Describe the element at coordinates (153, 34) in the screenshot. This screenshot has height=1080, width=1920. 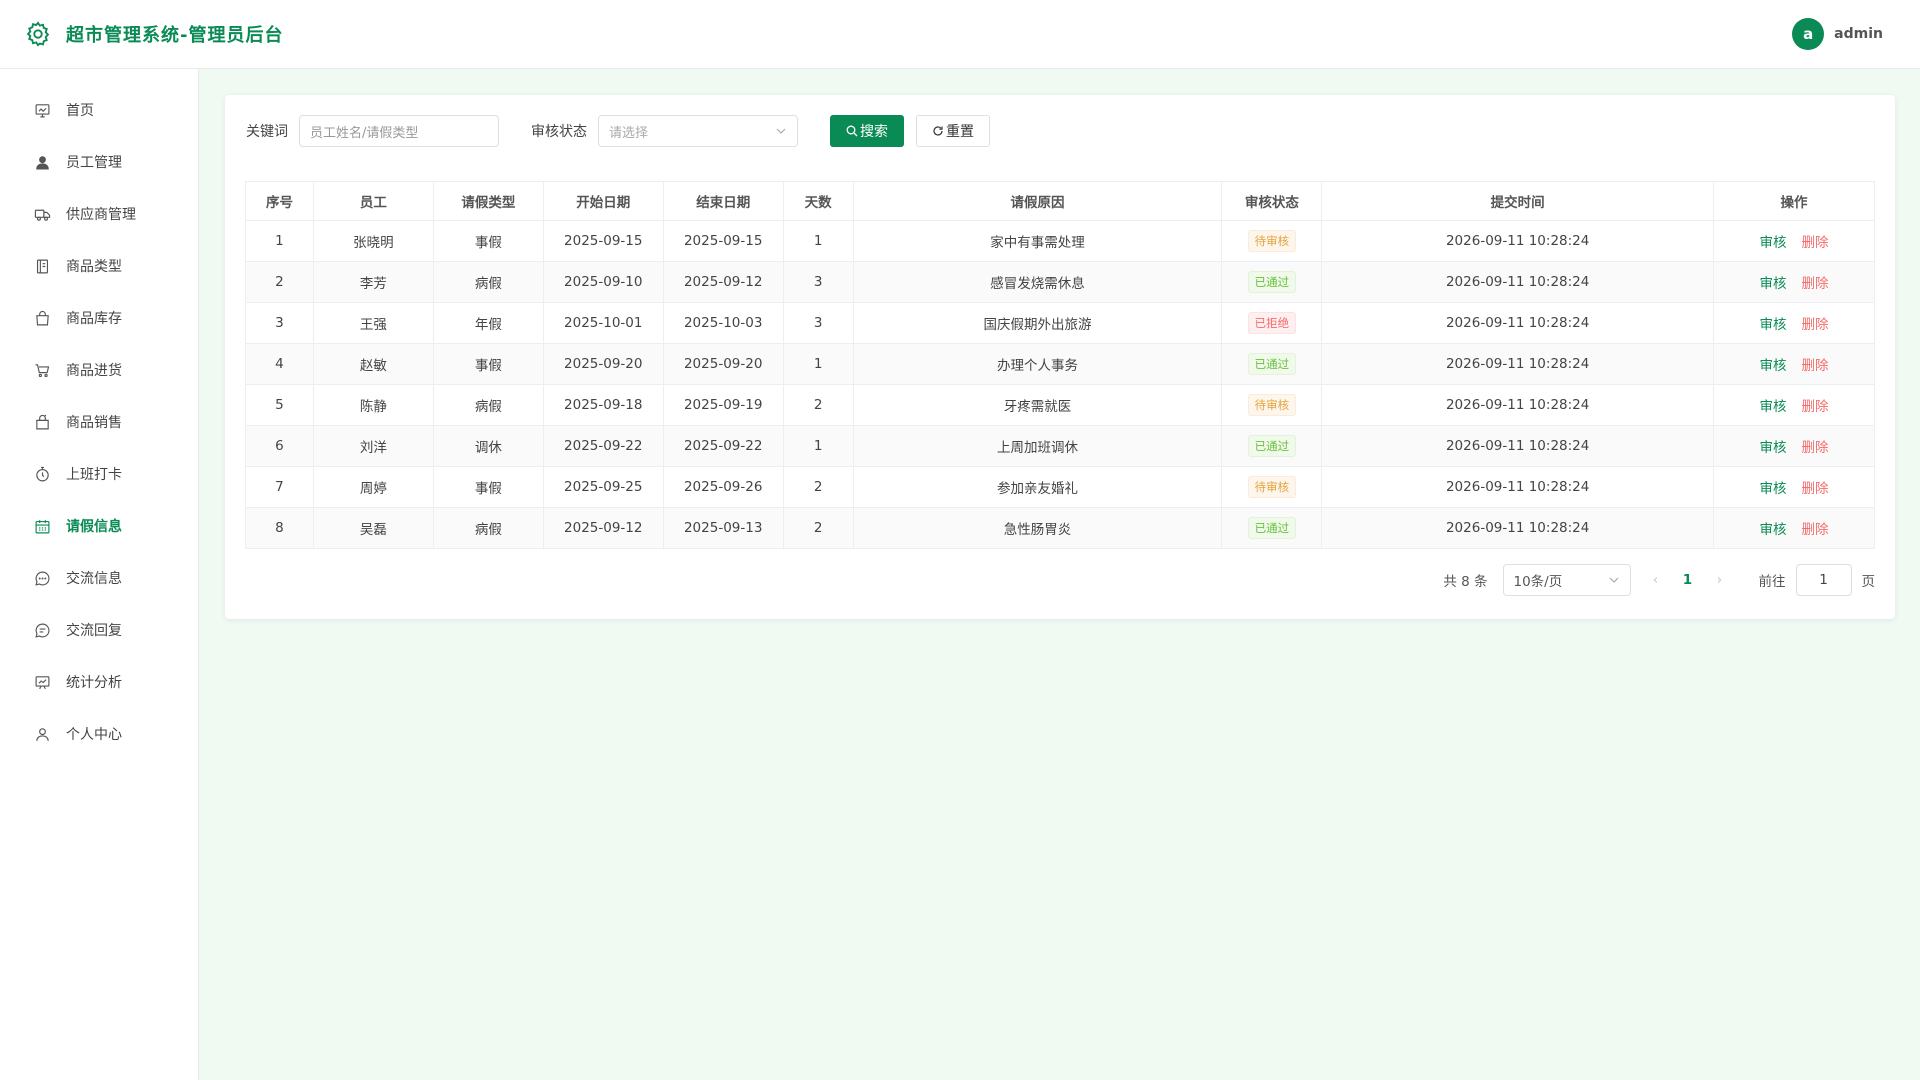
I see `brand: 超市管理系统-管理员后台` at that location.